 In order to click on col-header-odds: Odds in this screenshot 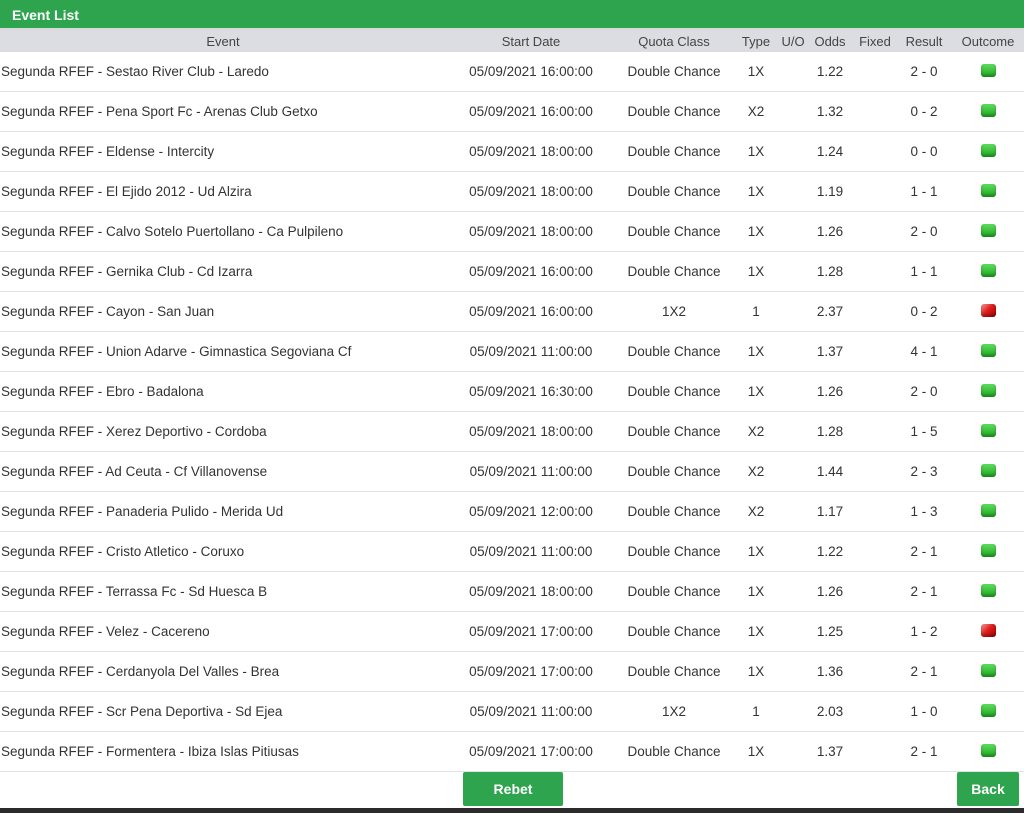, I will do `click(830, 41)`.